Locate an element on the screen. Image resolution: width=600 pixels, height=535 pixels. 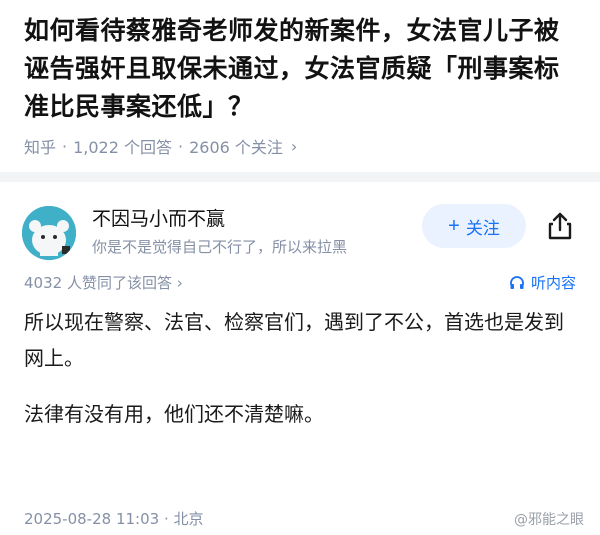
question-meta: 知乎 · 1,022 个回答 · 2606 个关注 › is located at coordinates (298, 146).